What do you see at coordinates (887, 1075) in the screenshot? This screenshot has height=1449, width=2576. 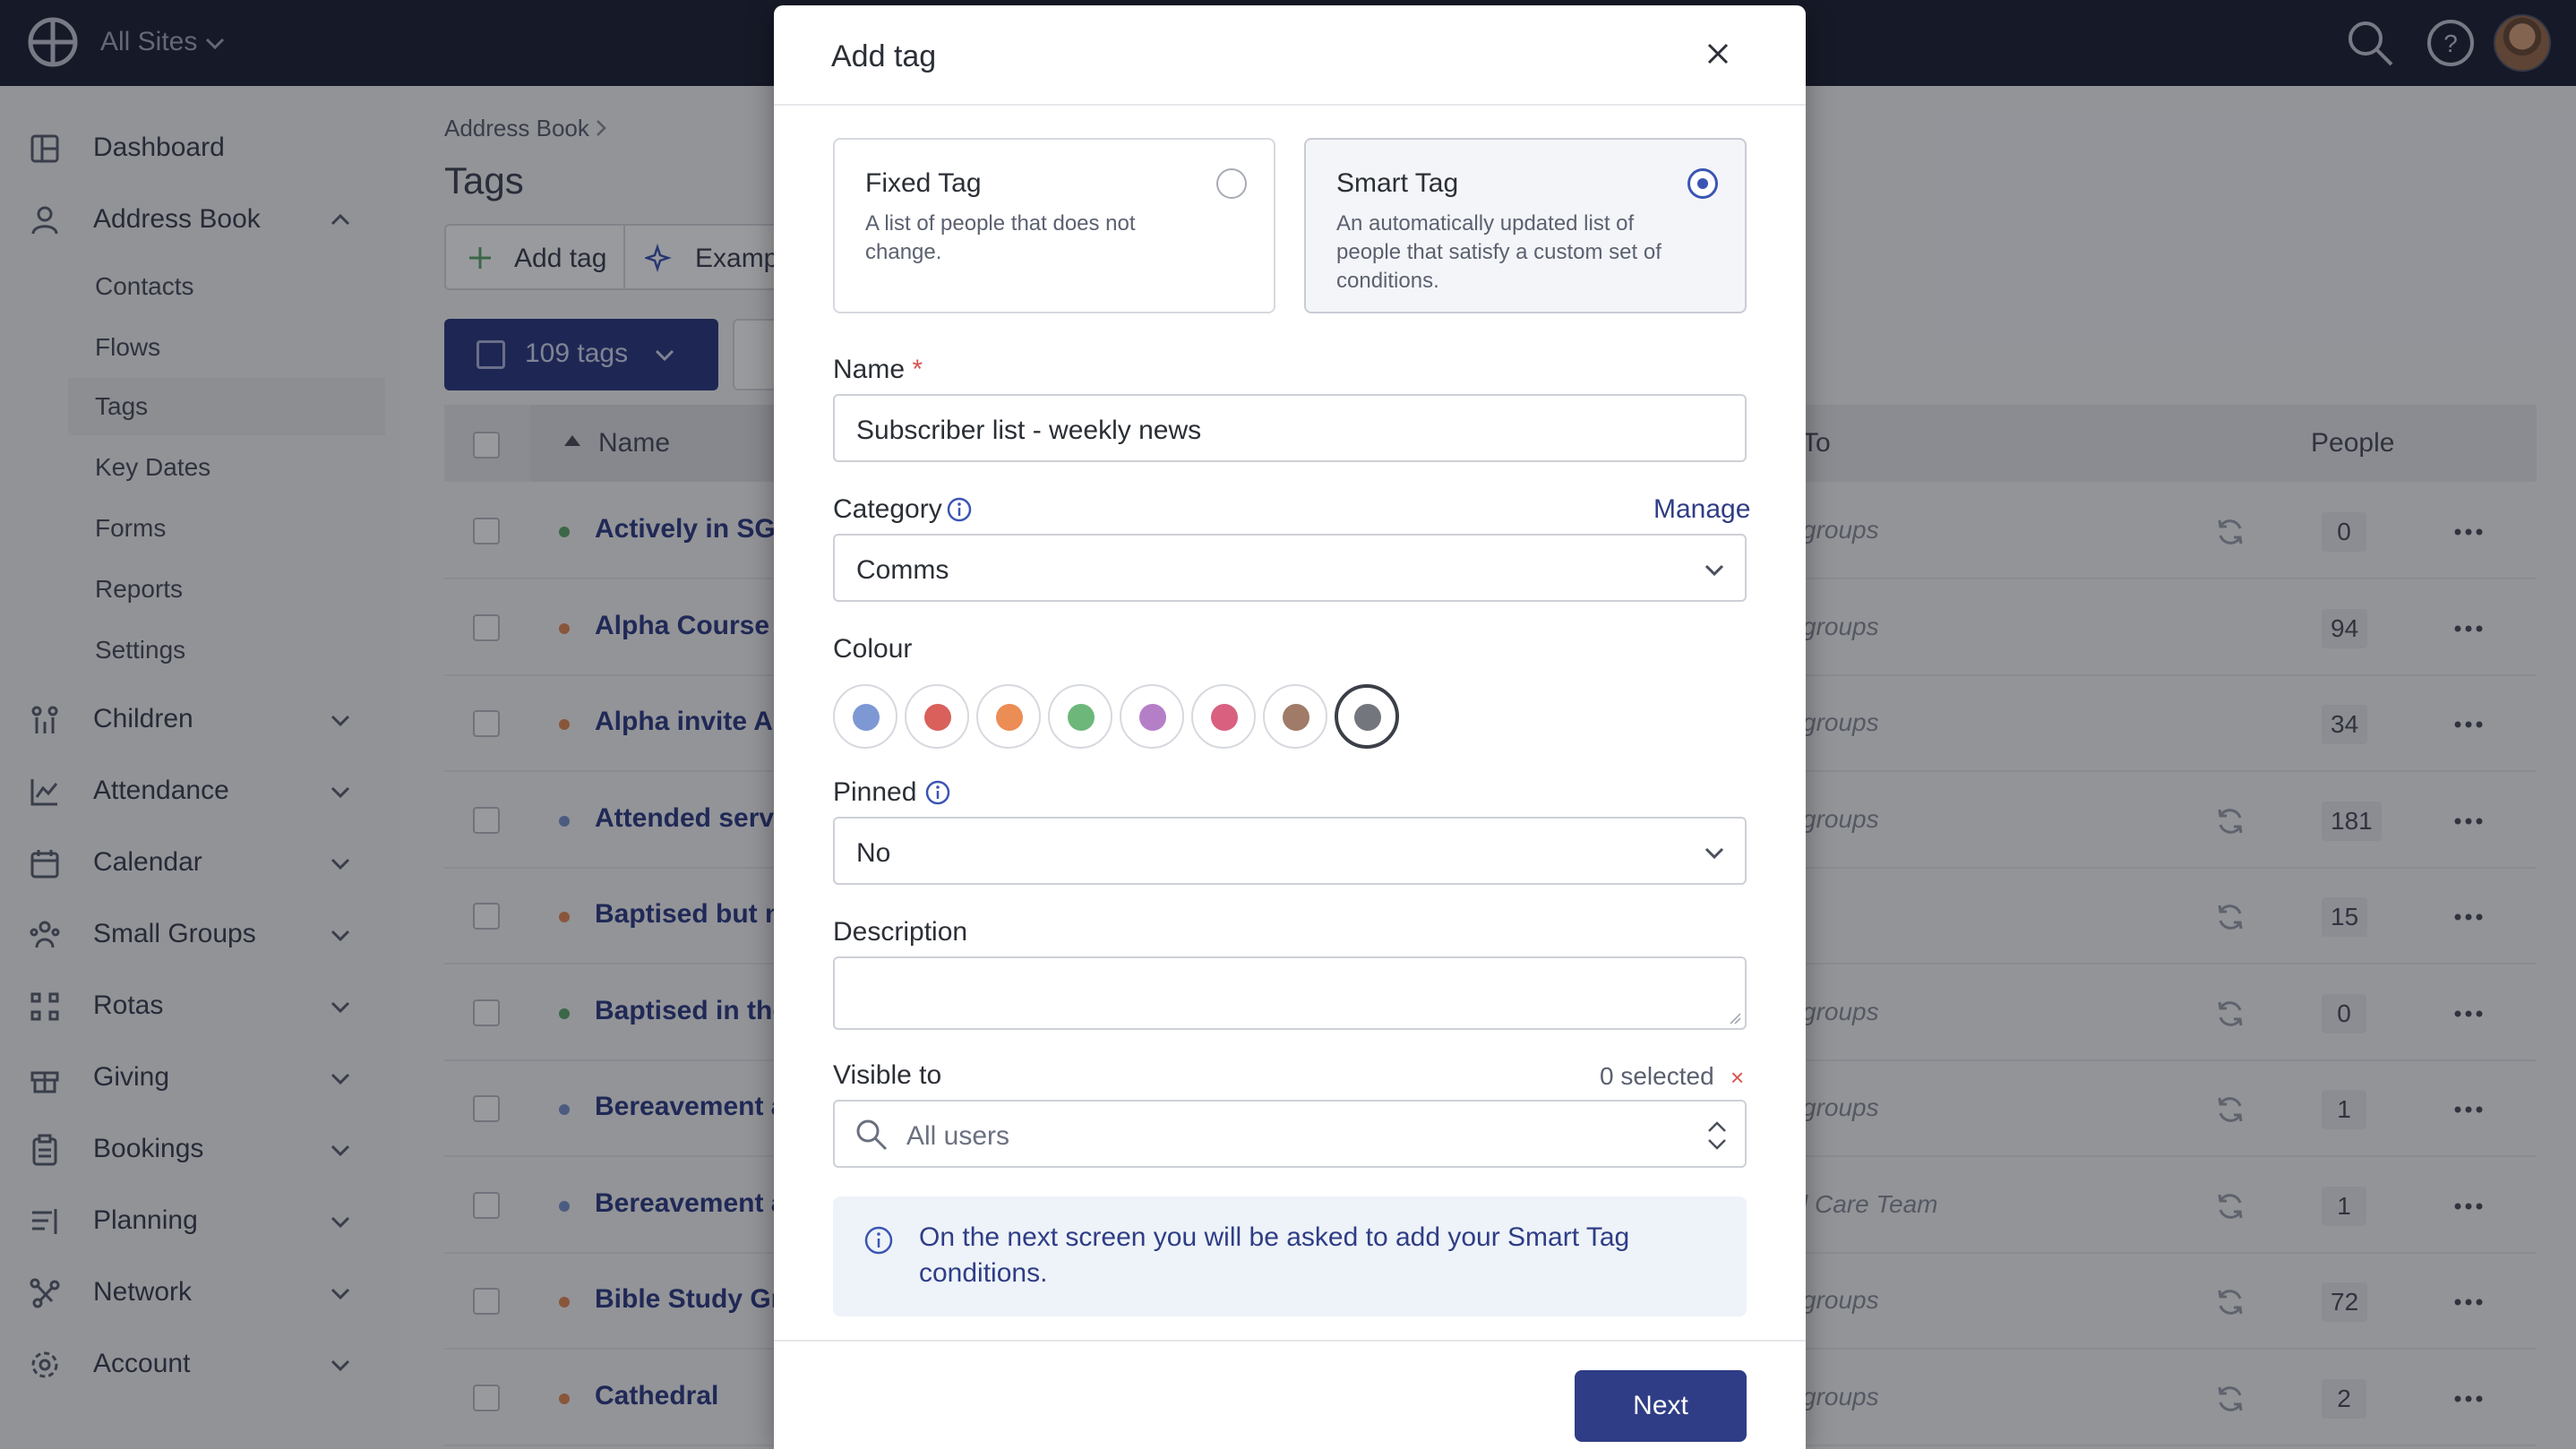 I see `visible-to-label: Visible to` at bounding box center [887, 1075].